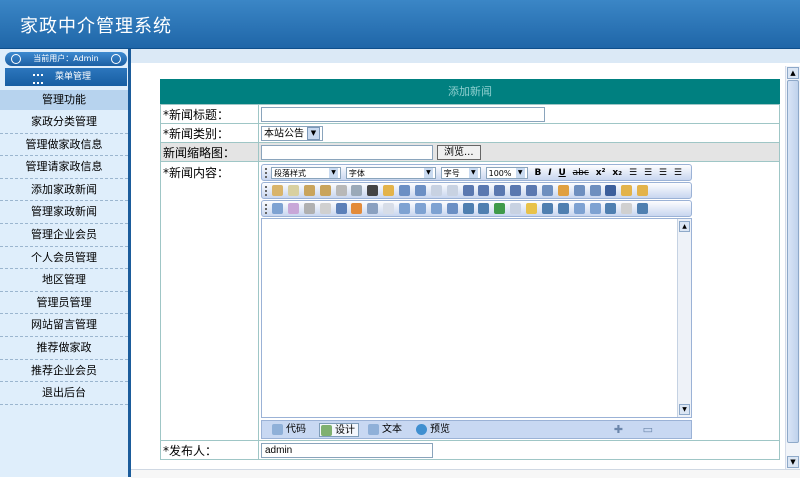 The height and width of the screenshot is (478, 800). What do you see at coordinates (64, 371) in the screenshot?
I see `sidebar-item-recommend-company: 推荐企业会员` at bounding box center [64, 371].